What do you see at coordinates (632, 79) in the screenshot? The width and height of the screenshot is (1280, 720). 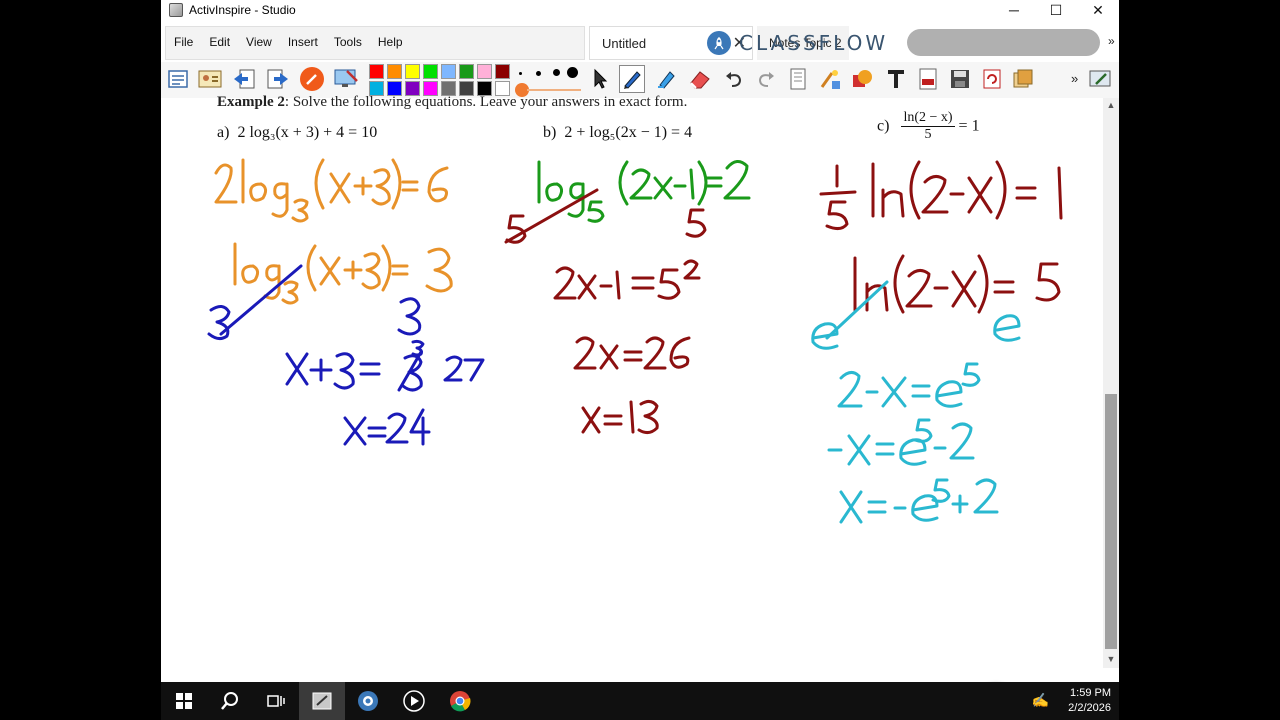 I see `pen-icon` at bounding box center [632, 79].